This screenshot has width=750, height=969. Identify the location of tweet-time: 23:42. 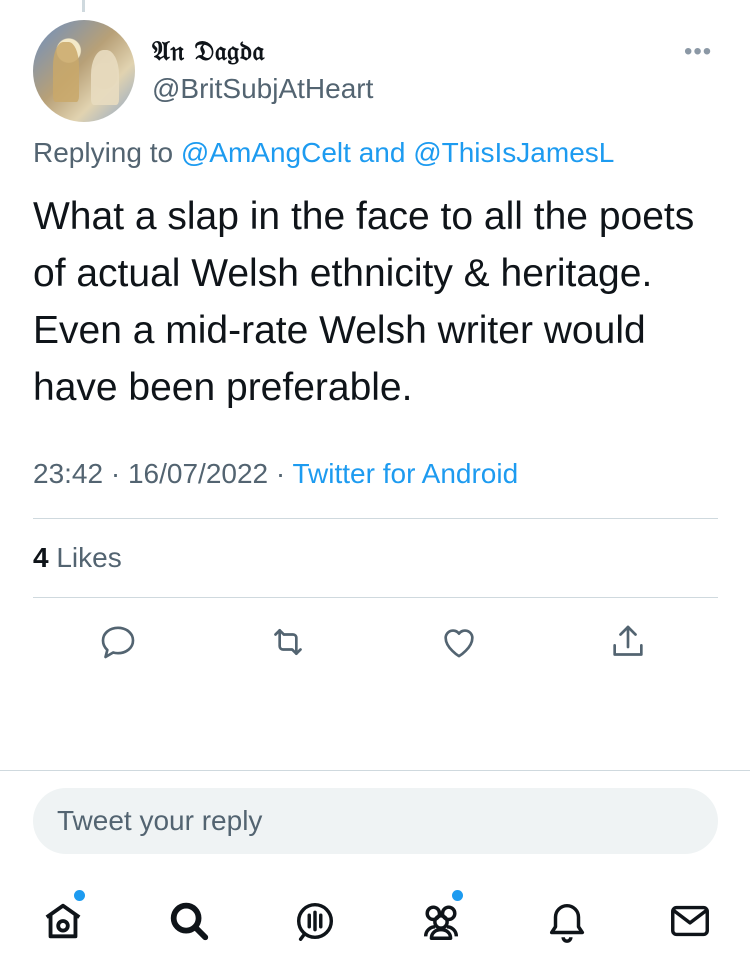
(68, 473).